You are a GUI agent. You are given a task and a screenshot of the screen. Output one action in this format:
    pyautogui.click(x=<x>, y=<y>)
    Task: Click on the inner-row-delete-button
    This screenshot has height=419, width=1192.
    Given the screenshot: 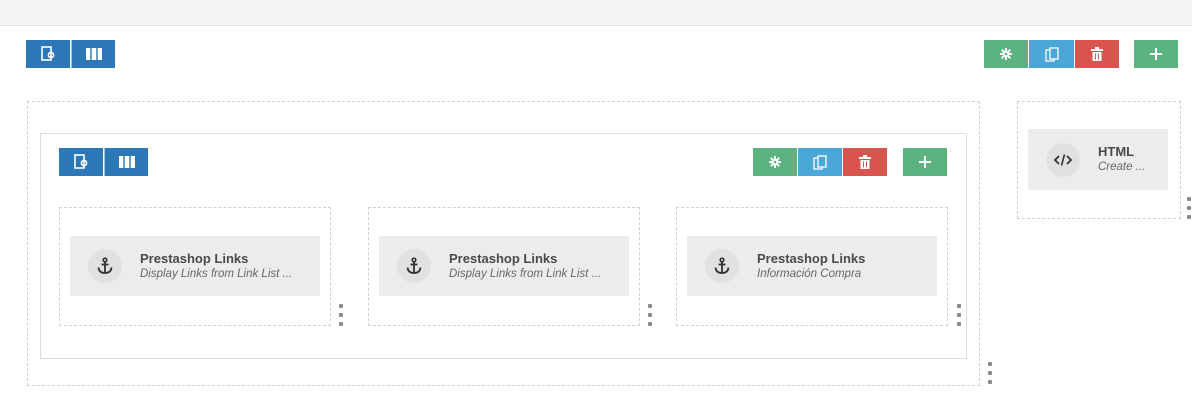 What is the action you would take?
    pyautogui.click(x=865, y=162)
    